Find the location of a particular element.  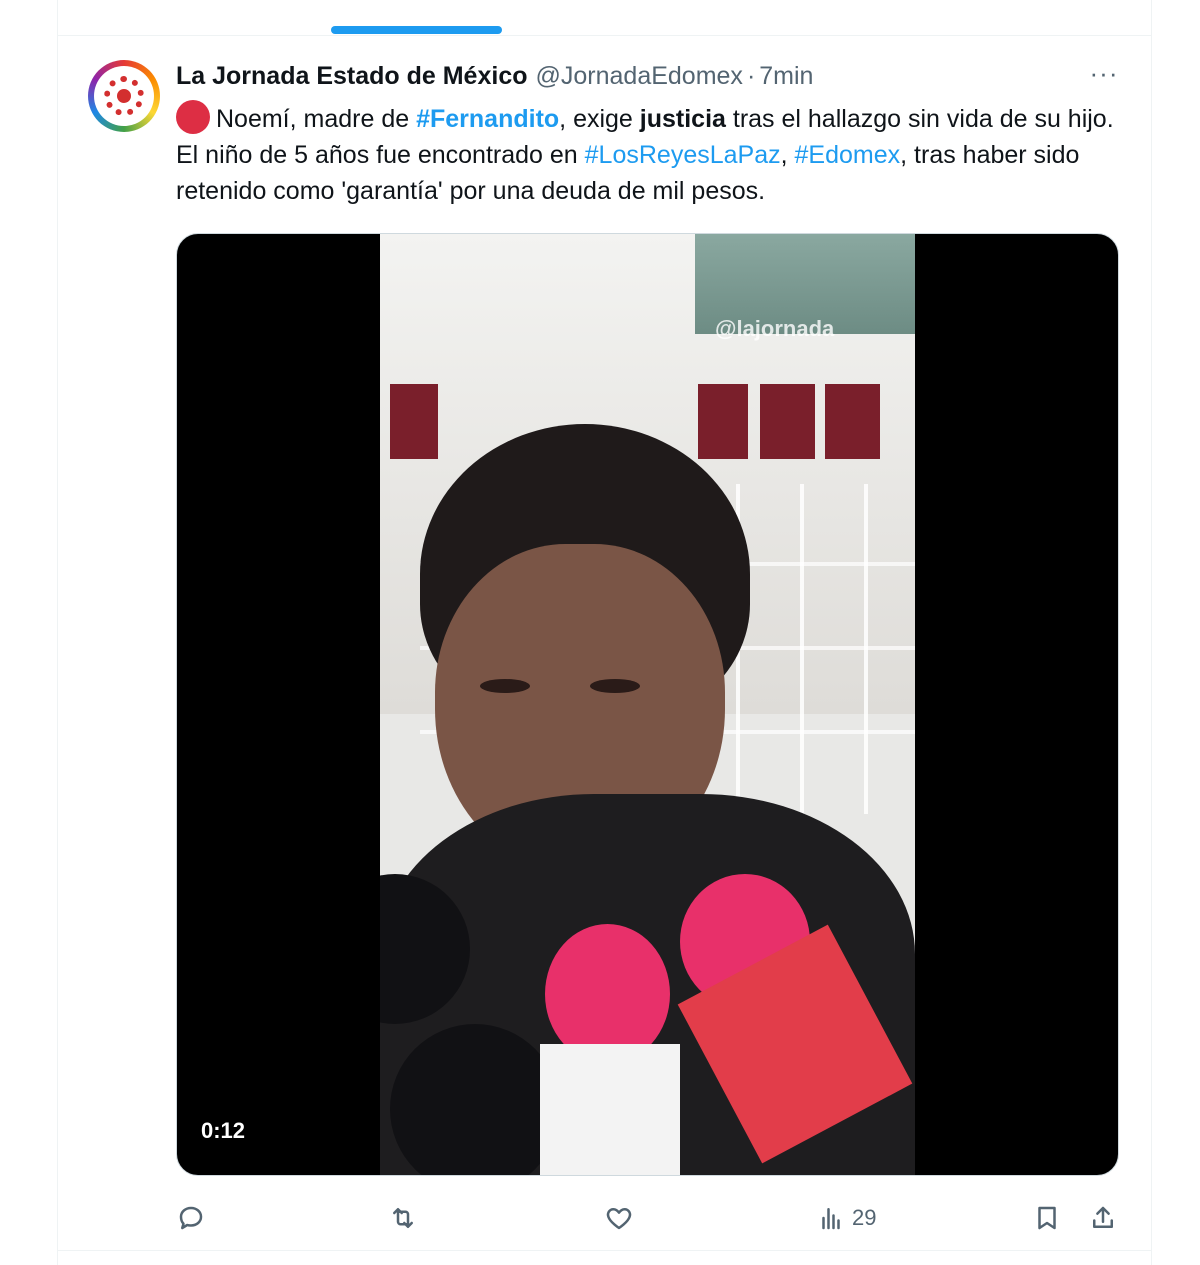

timeline-border-right is located at coordinates (1151, 632).